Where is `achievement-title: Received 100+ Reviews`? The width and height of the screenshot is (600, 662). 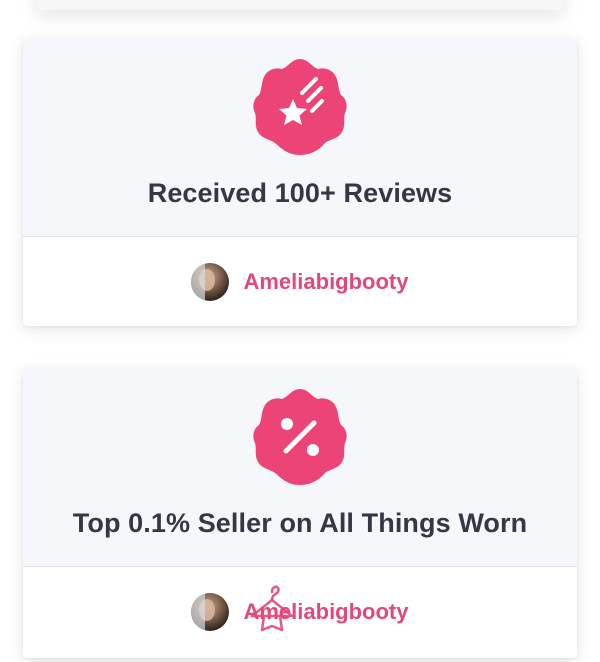 achievement-title: Received 100+ Reviews is located at coordinates (300, 193).